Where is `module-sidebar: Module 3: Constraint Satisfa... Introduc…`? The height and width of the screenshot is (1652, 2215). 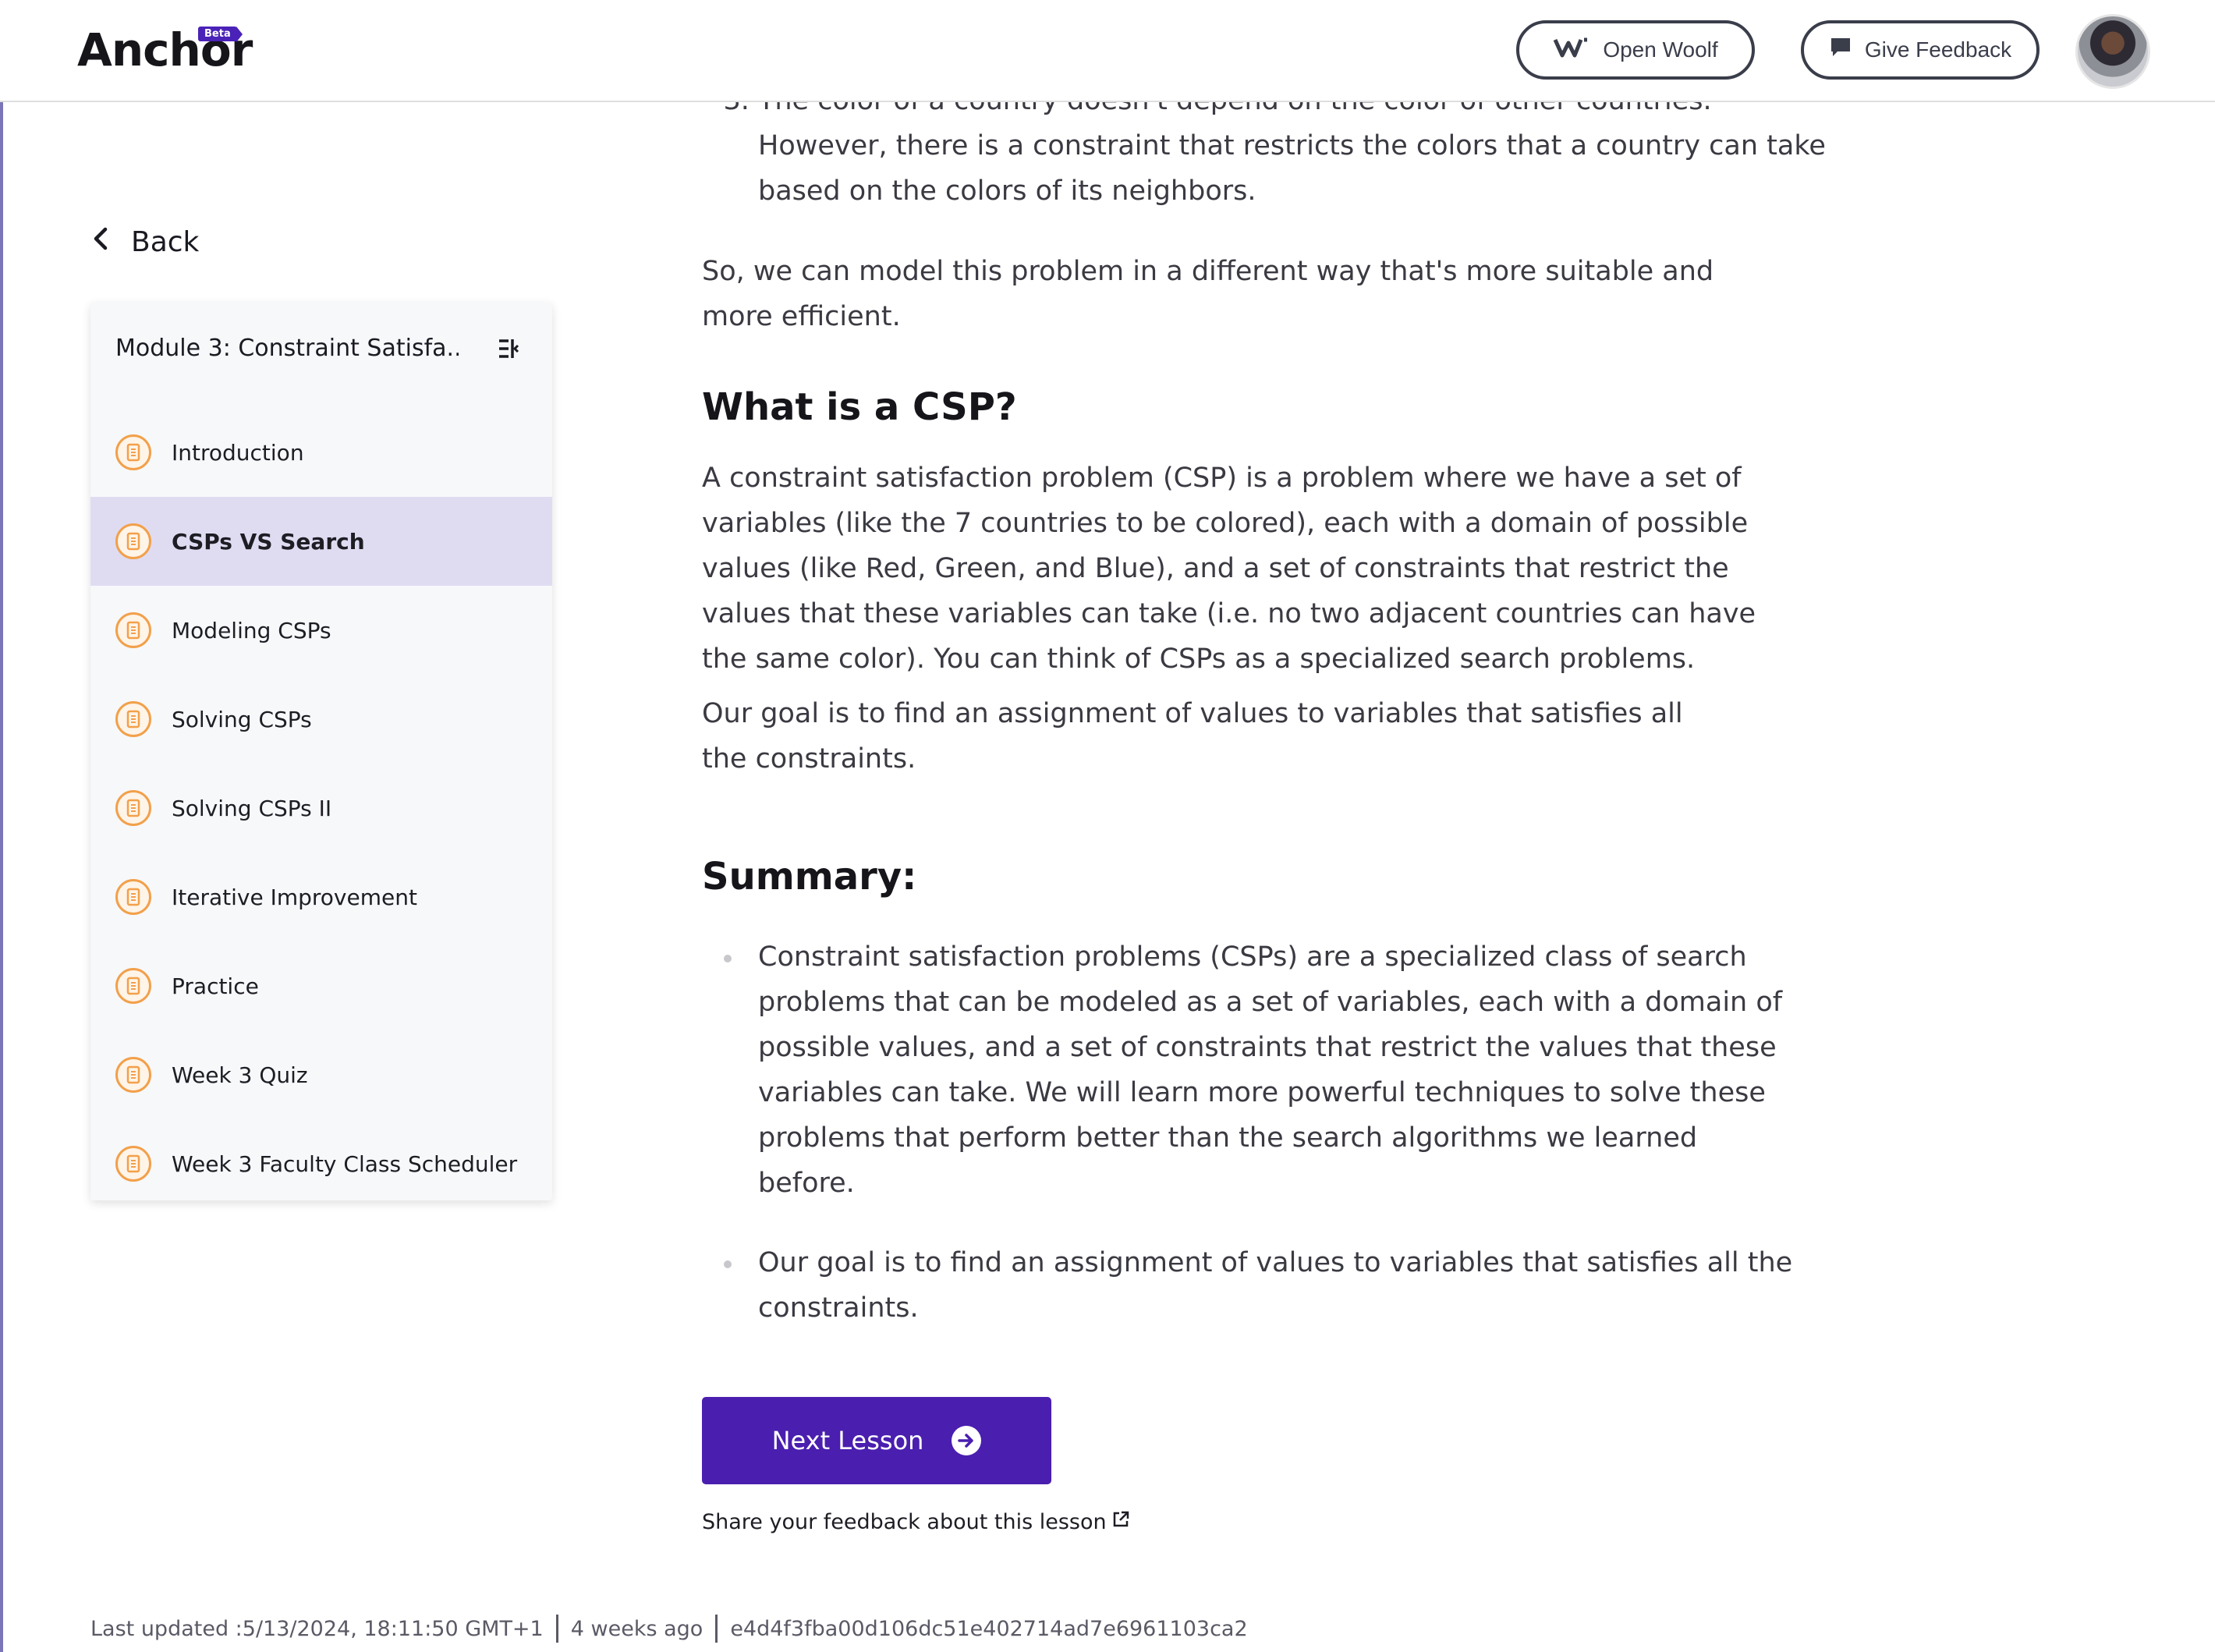 module-sidebar: Module 3: Constraint Satisfa... Introduc… is located at coordinates (321, 751).